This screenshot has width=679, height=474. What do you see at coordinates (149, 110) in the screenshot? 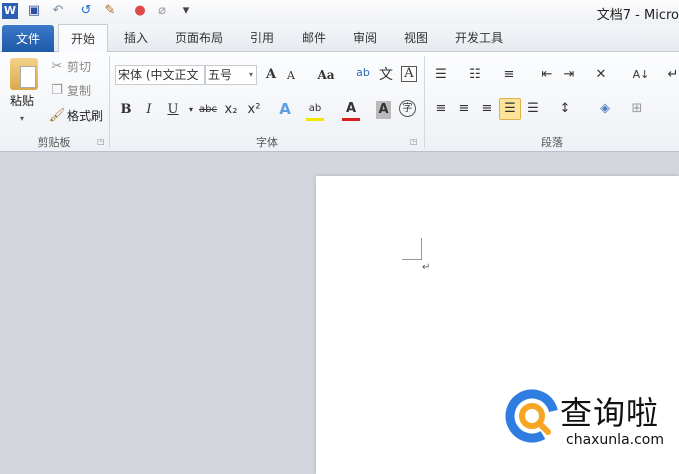
I see `italic-button: I` at bounding box center [149, 110].